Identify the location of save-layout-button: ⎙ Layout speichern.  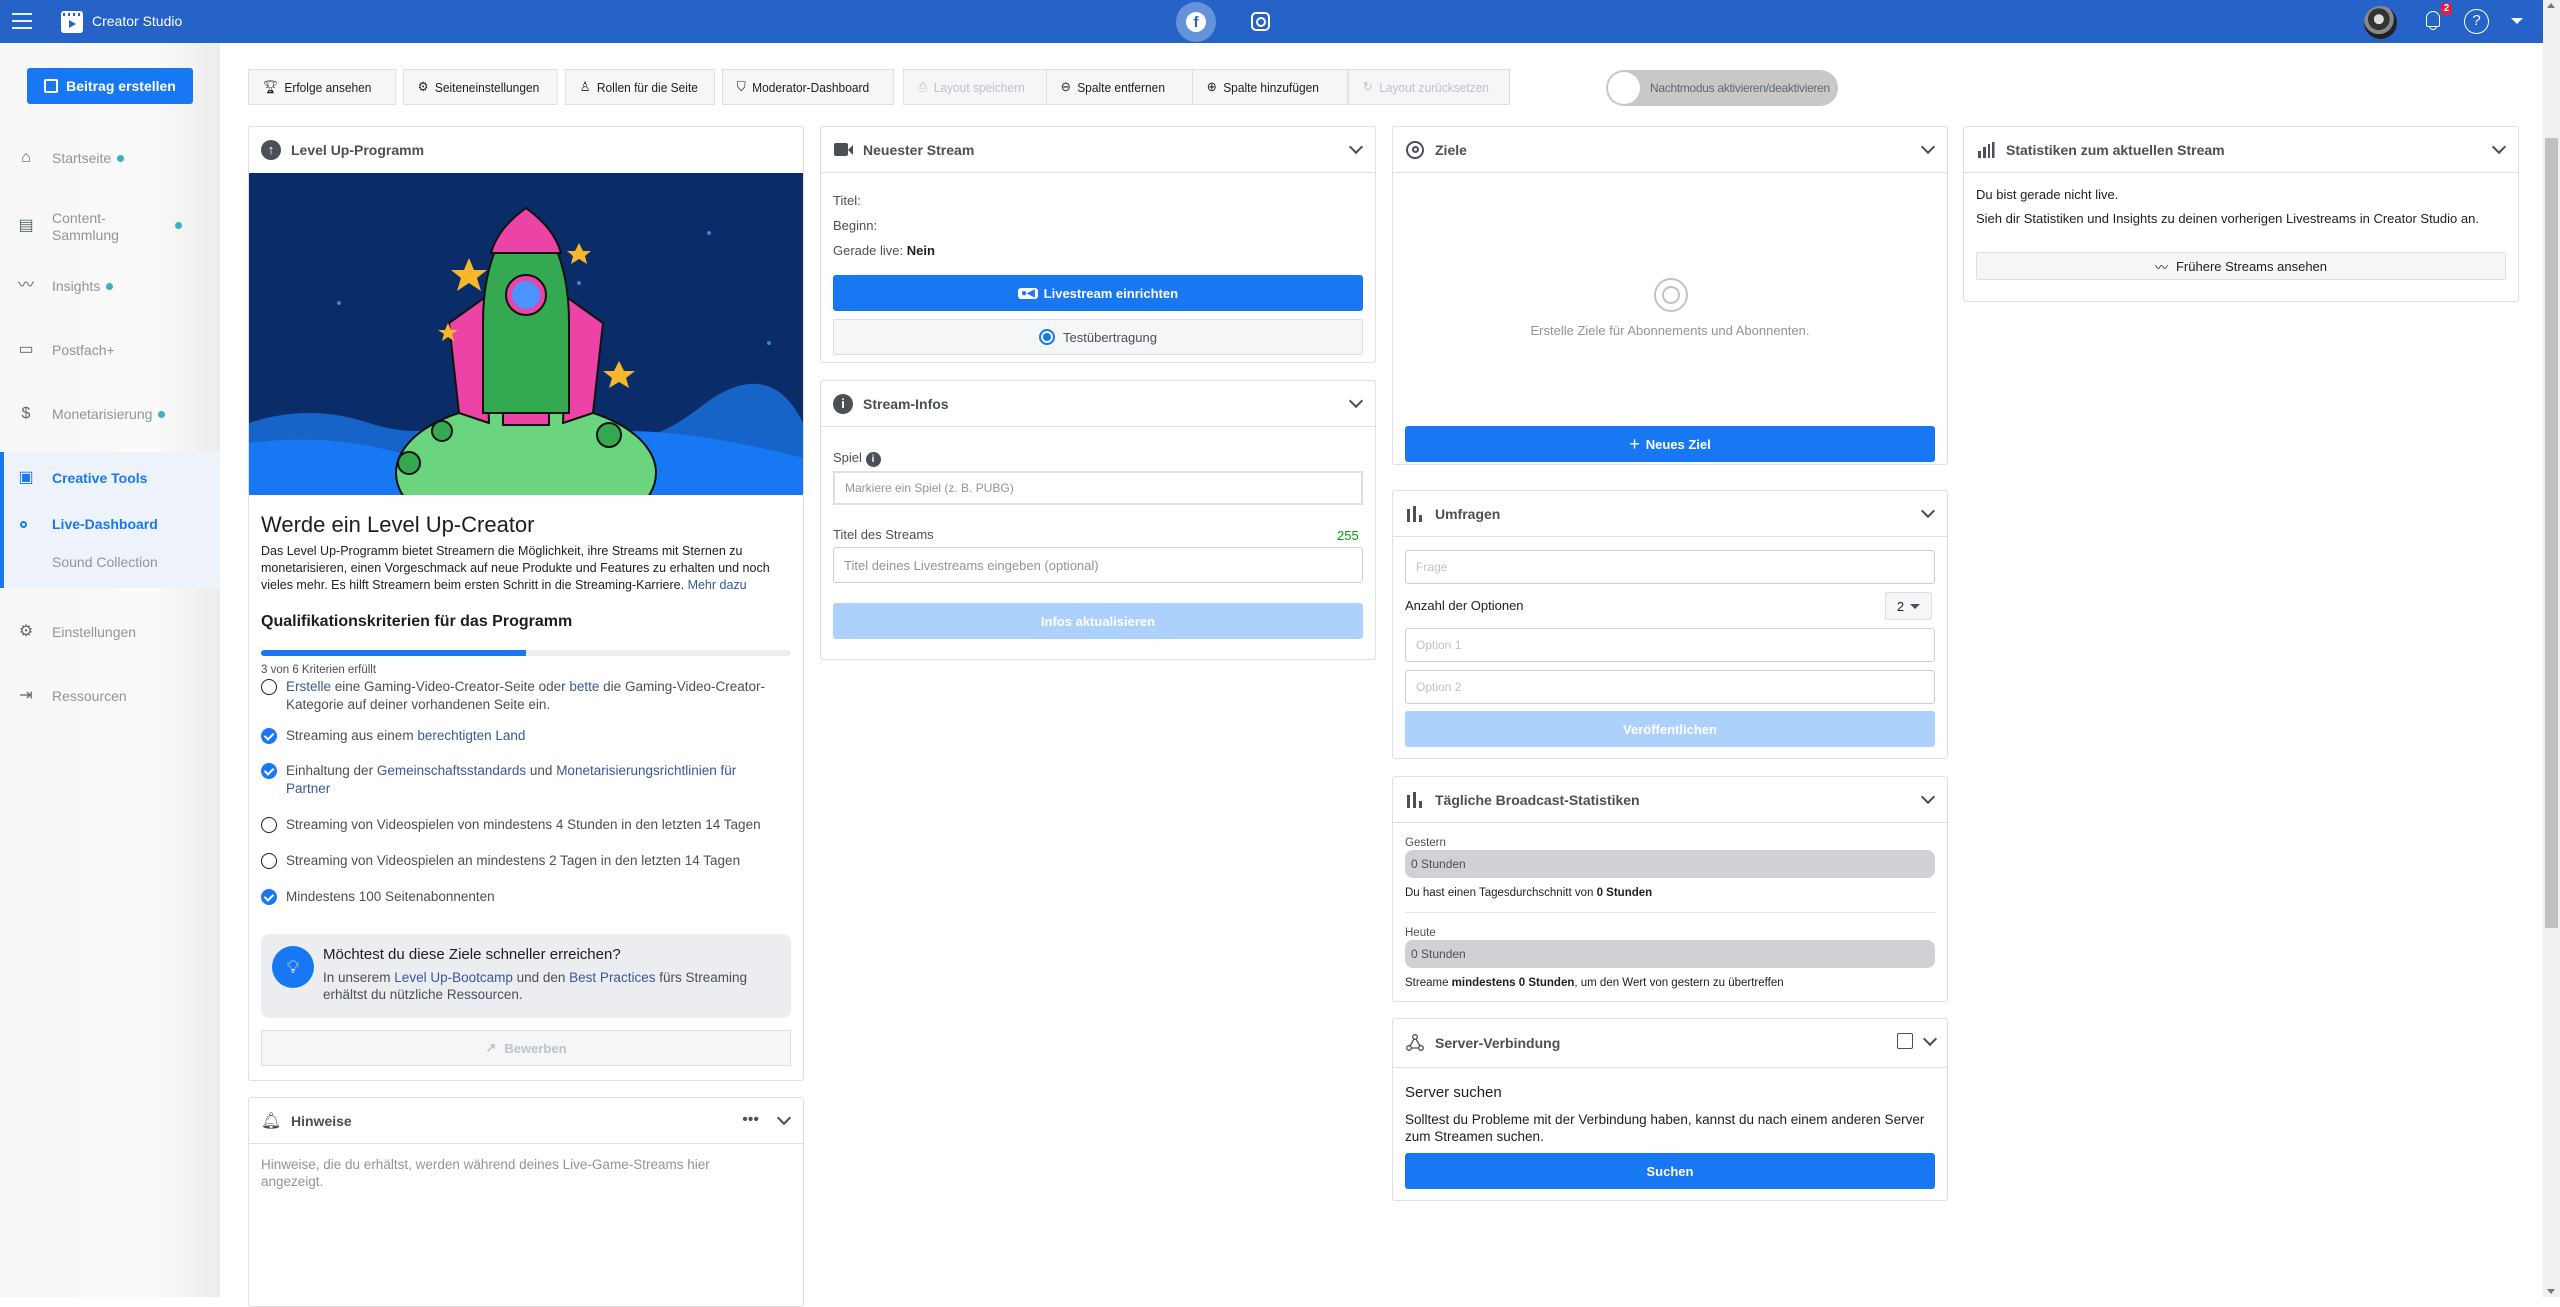
(975, 87).